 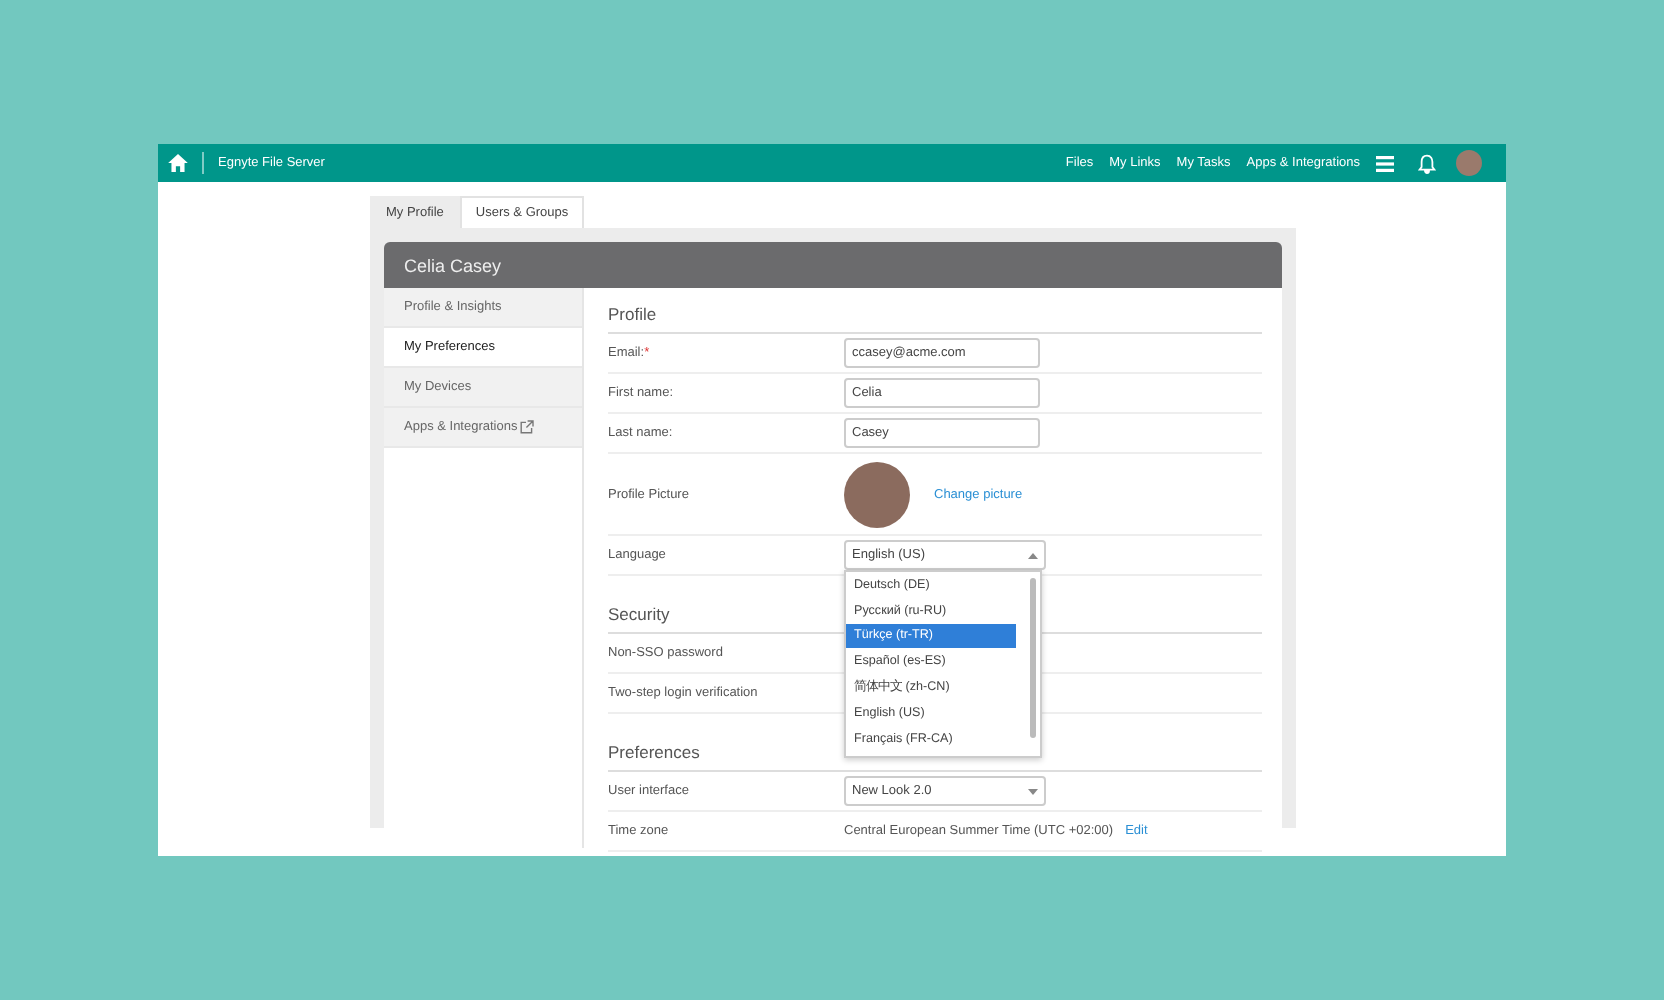 What do you see at coordinates (877, 494) in the screenshot?
I see `photo-placeholder` at bounding box center [877, 494].